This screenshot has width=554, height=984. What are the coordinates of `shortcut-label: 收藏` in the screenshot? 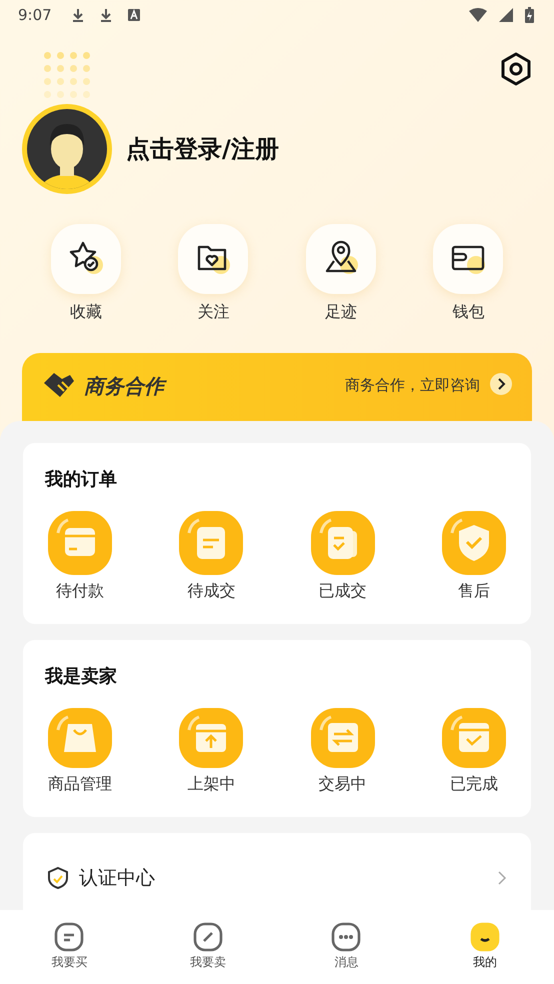 It's located at (86, 312).